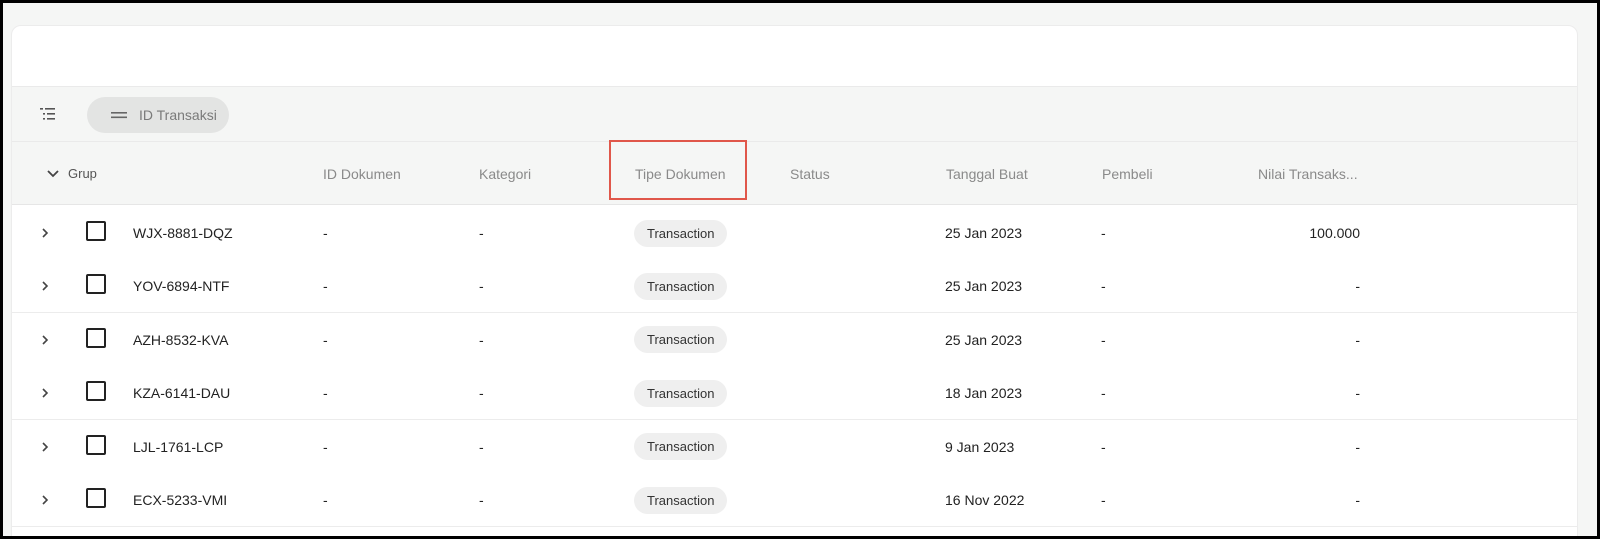 Image resolution: width=1600 pixels, height=539 pixels. Describe the element at coordinates (987, 173) in the screenshot. I see `column-header-tanggal-buat: Tanggal Buat` at that location.